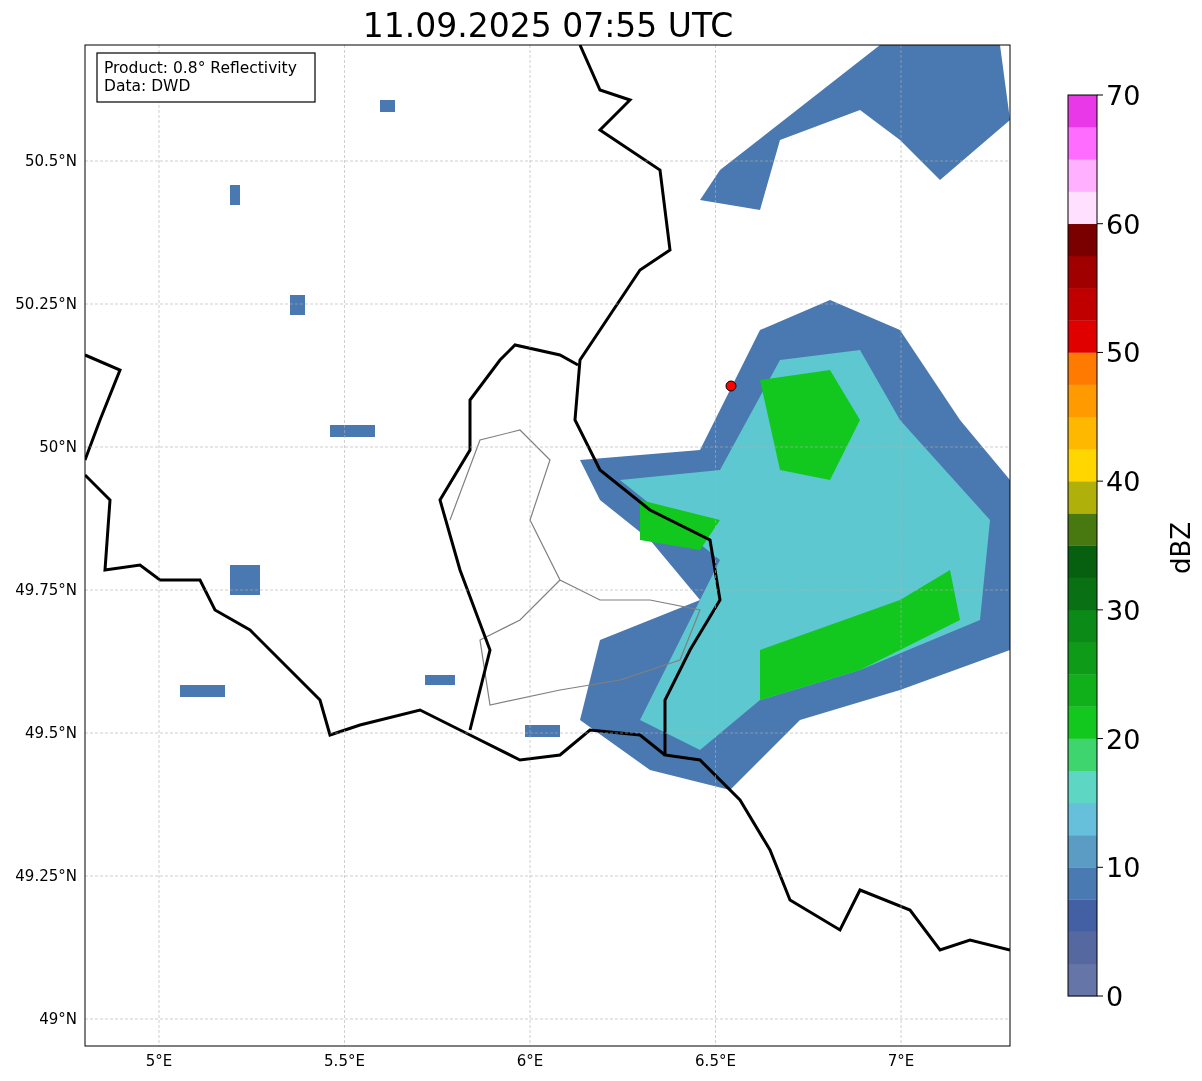  I want to click on info-text: Data: DWD, so click(147, 86).